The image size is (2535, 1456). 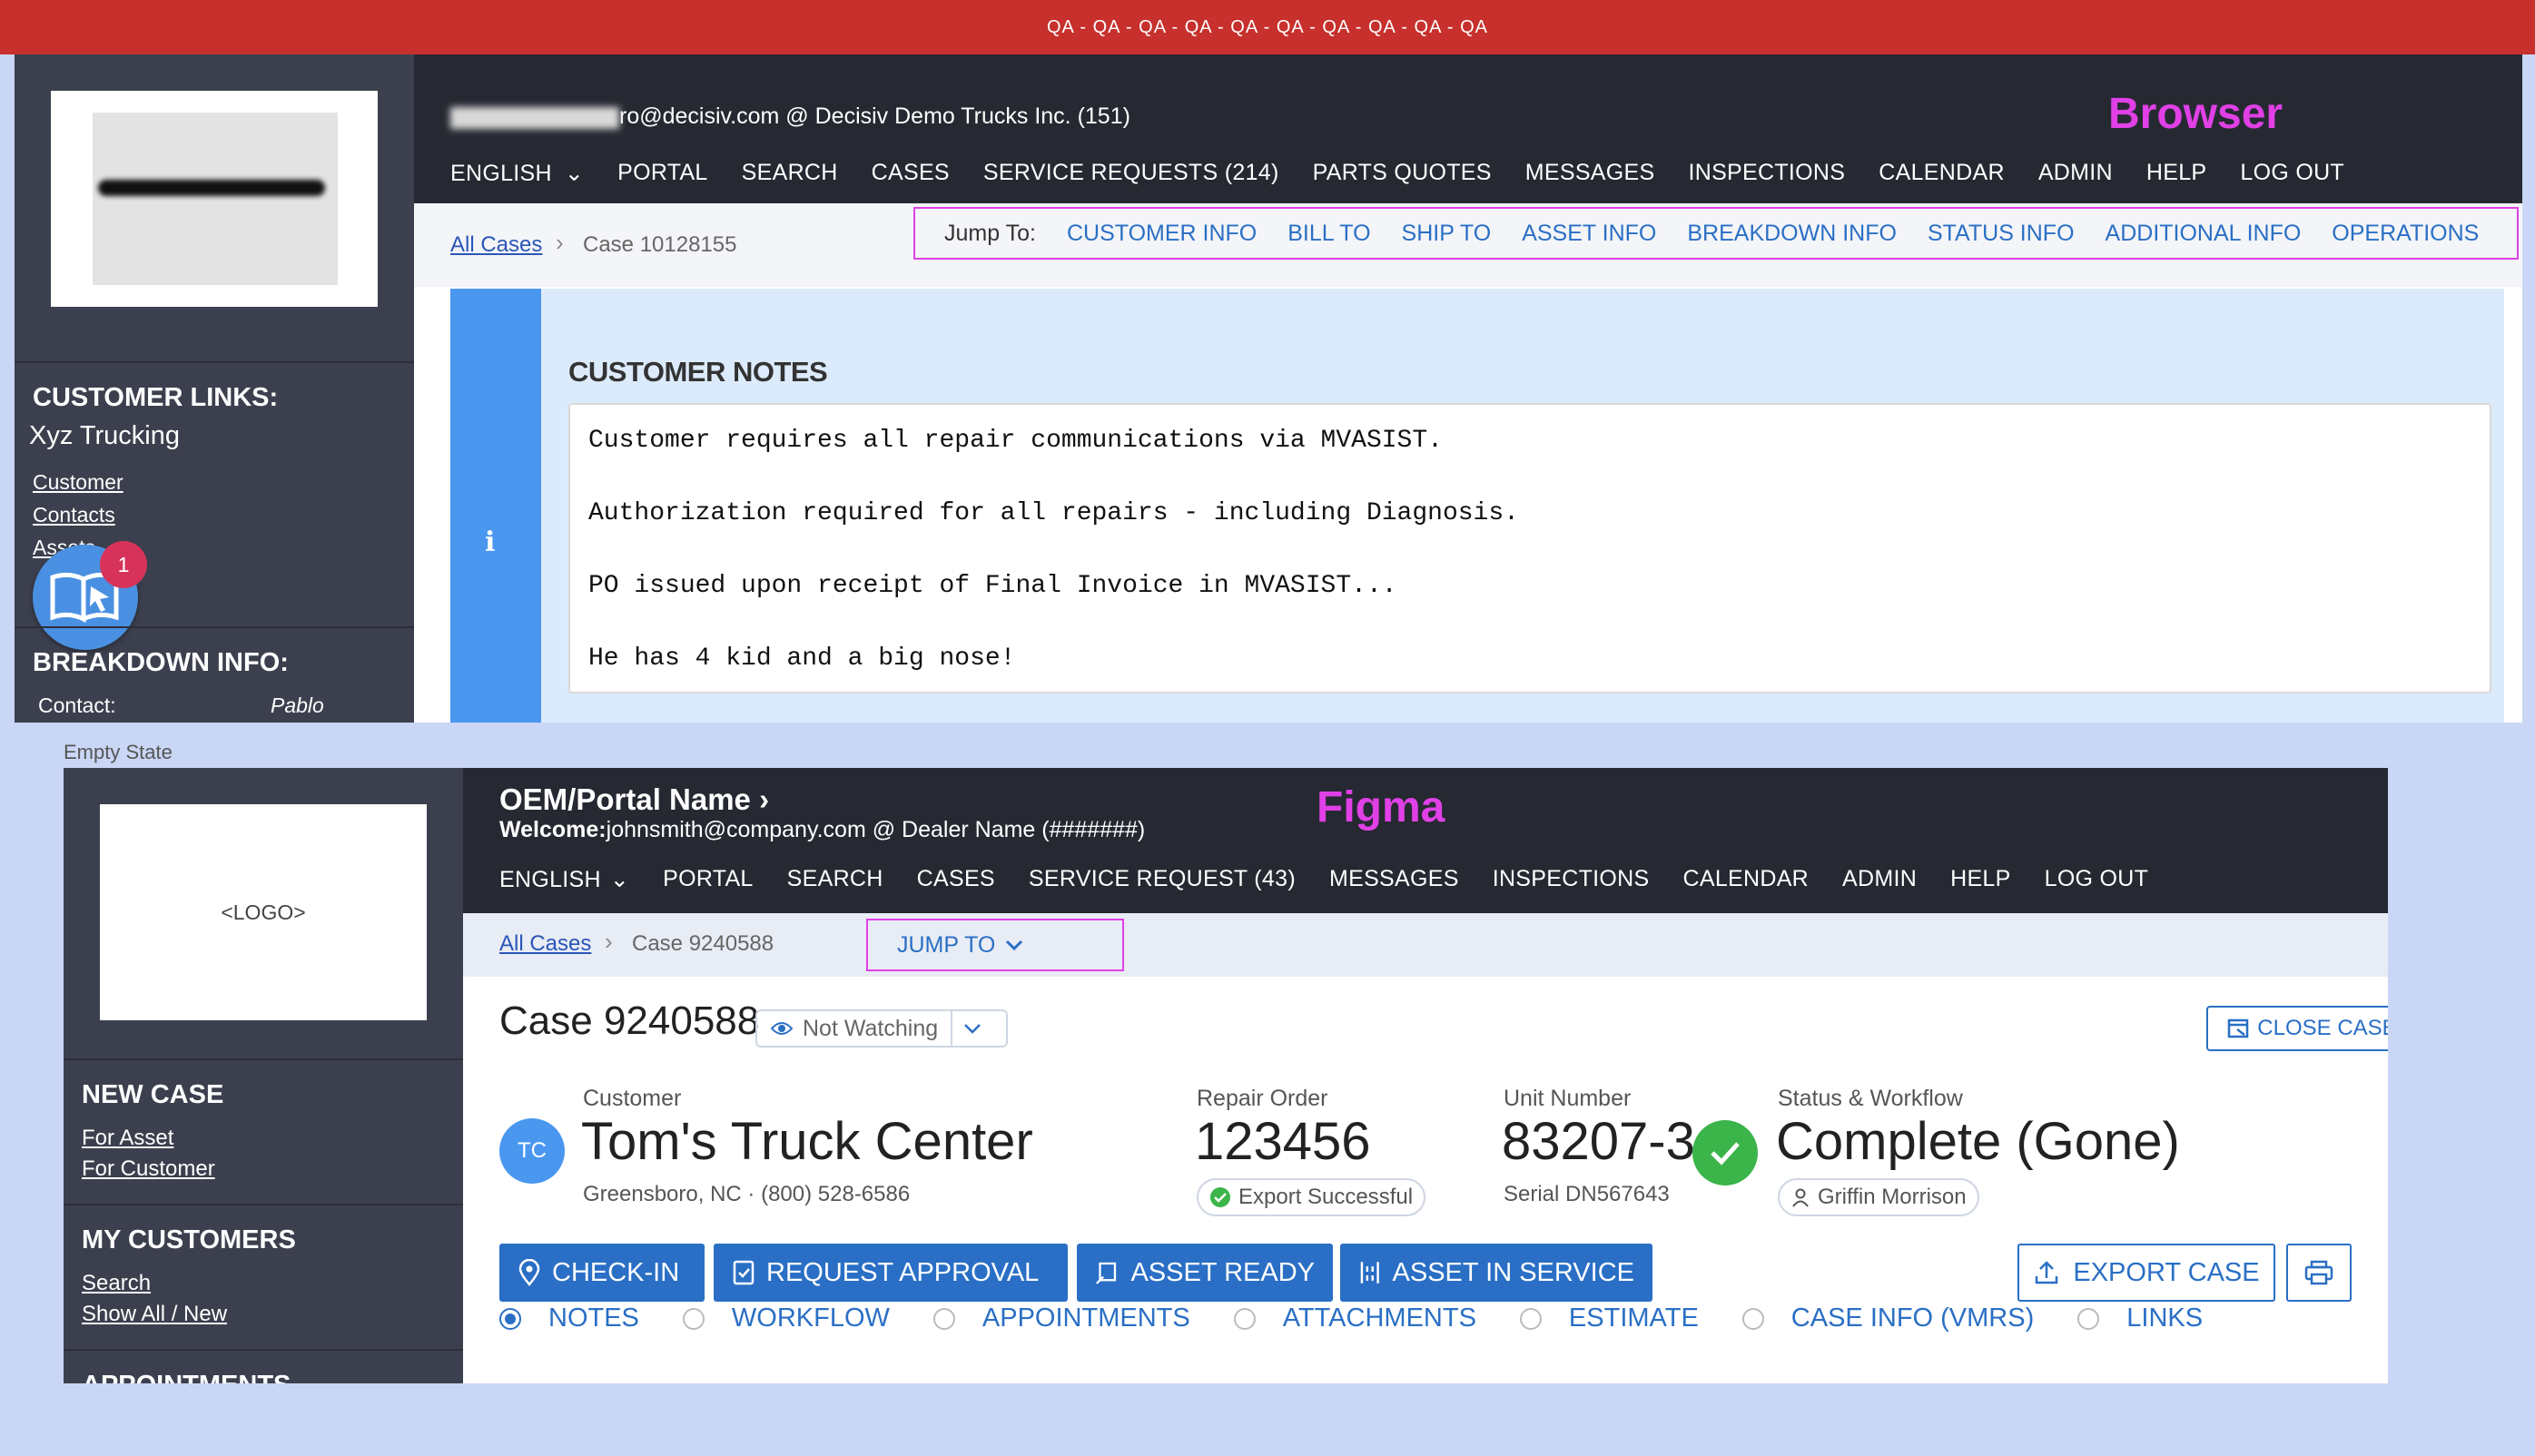 What do you see at coordinates (116, 1283) in the screenshot?
I see `customers-search-link: Search` at bounding box center [116, 1283].